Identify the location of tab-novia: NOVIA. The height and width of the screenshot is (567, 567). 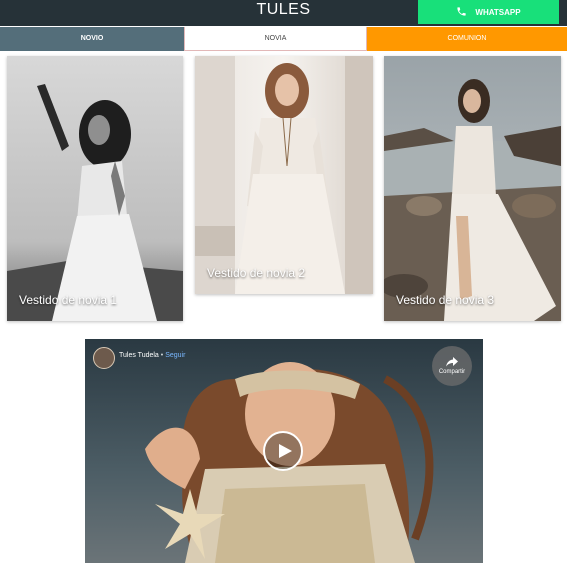
(275, 39).